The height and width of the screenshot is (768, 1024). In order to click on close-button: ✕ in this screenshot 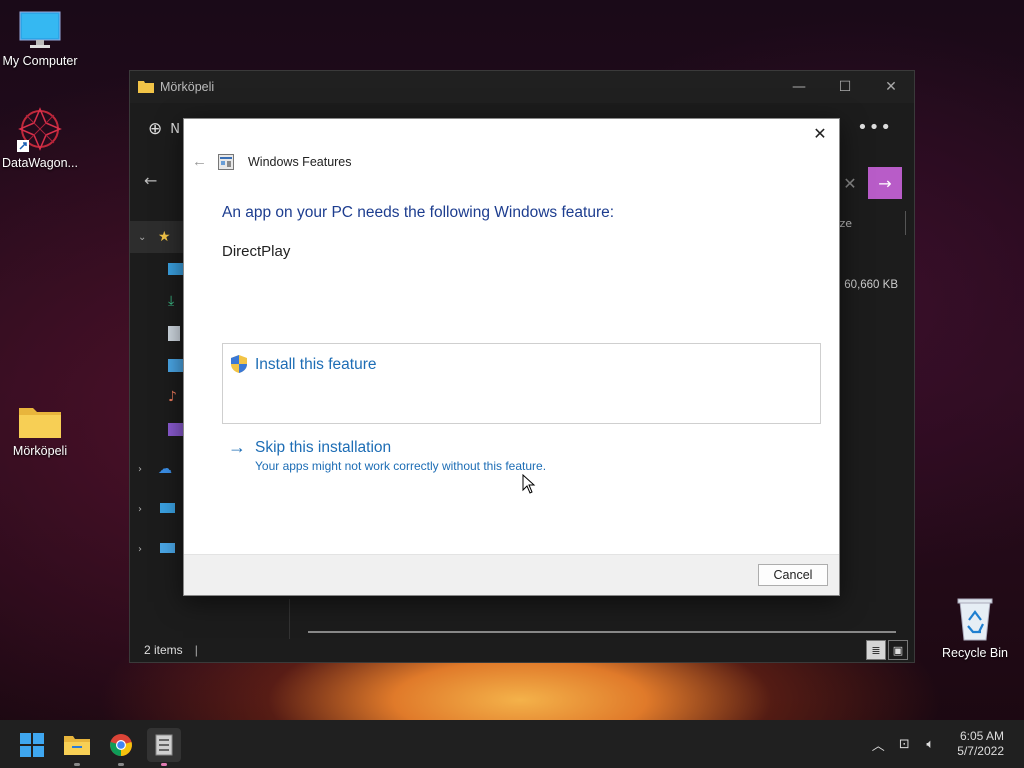, I will do `click(891, 87)`.